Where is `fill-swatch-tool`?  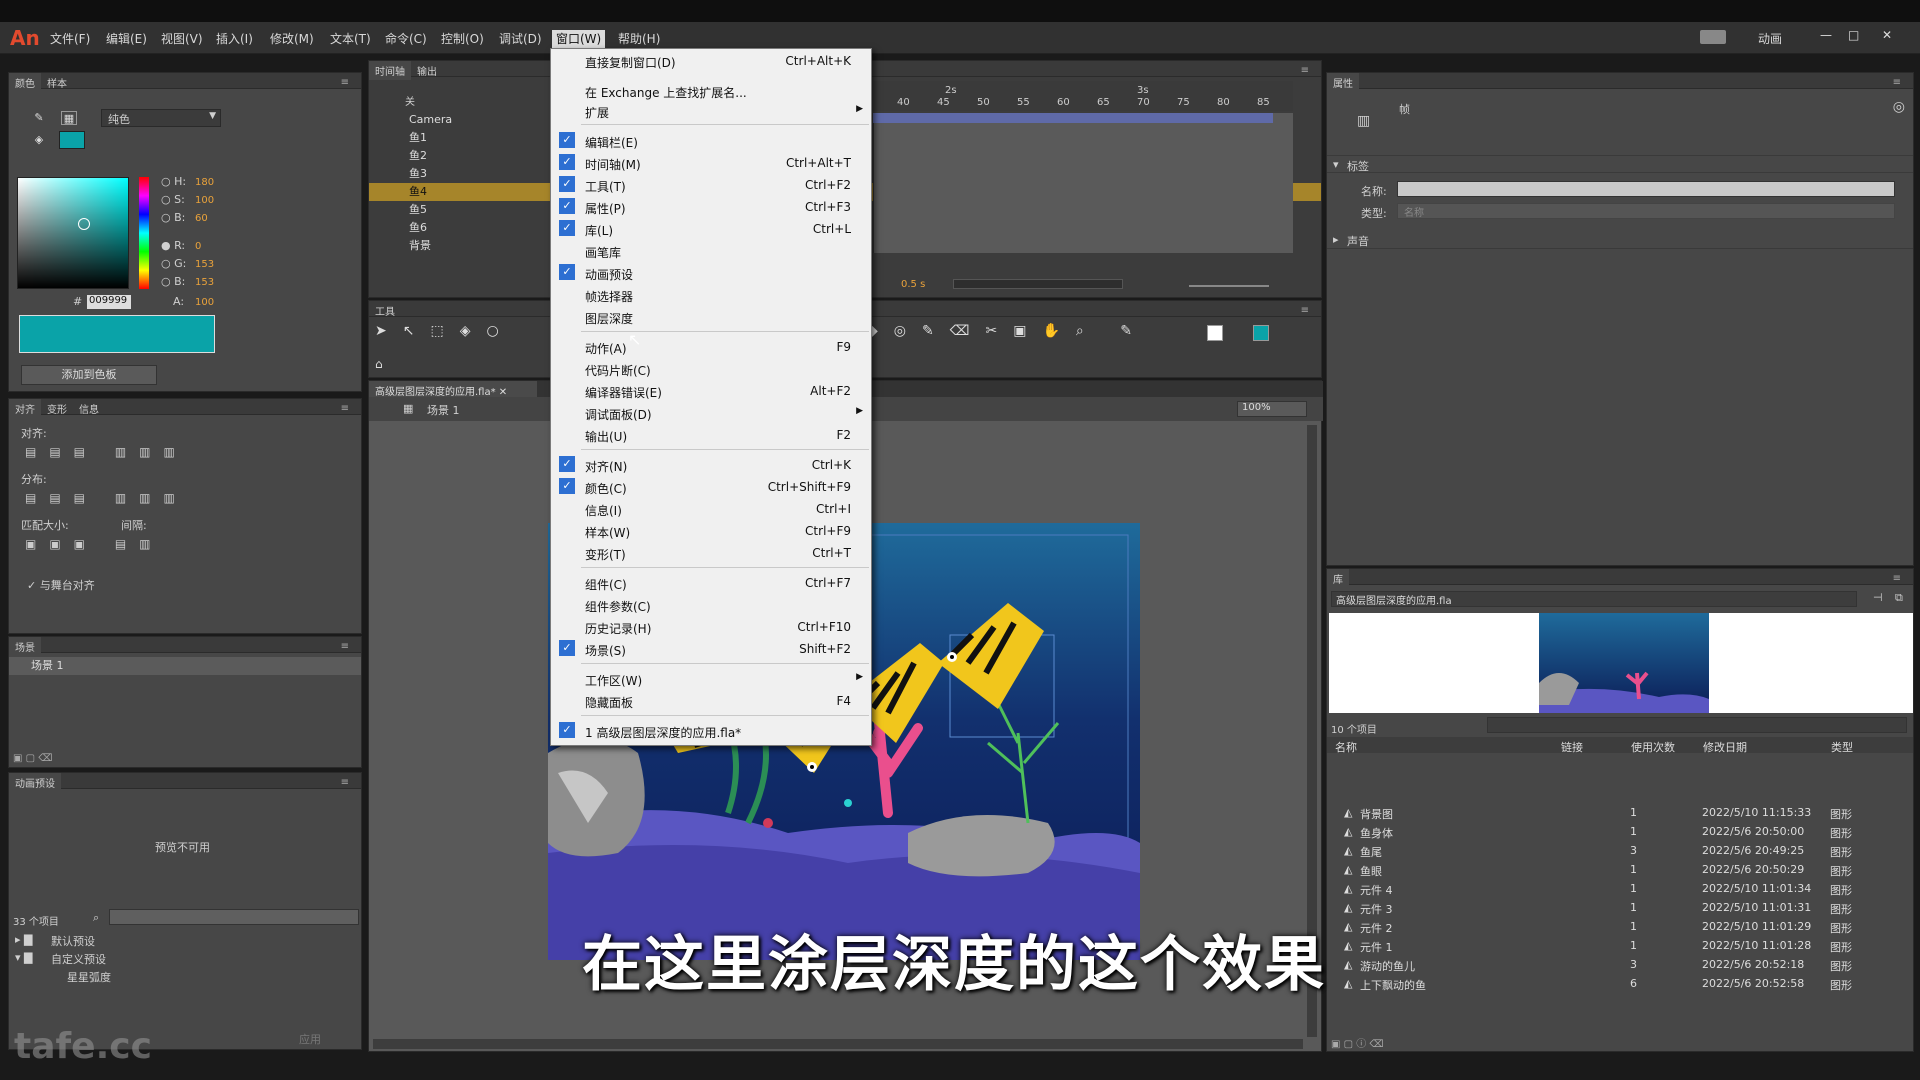
fill-swatch-tool is located at coordinates (1261, 333).